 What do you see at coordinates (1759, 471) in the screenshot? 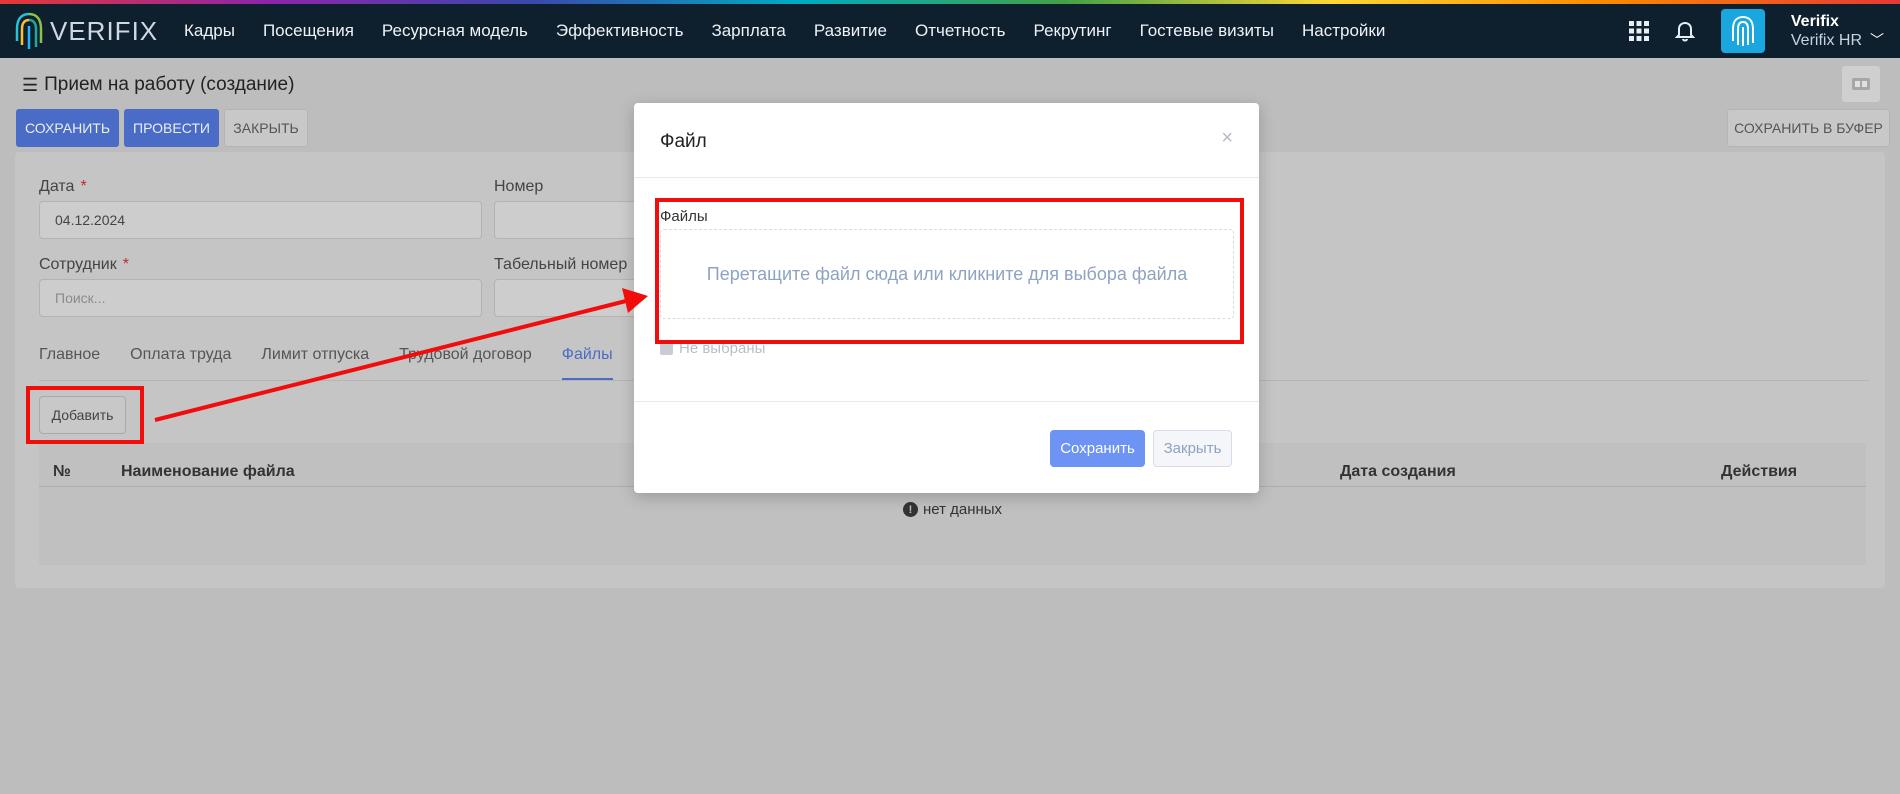
I see `column-header-actions: Действия` at bounding box center [1759, 471].